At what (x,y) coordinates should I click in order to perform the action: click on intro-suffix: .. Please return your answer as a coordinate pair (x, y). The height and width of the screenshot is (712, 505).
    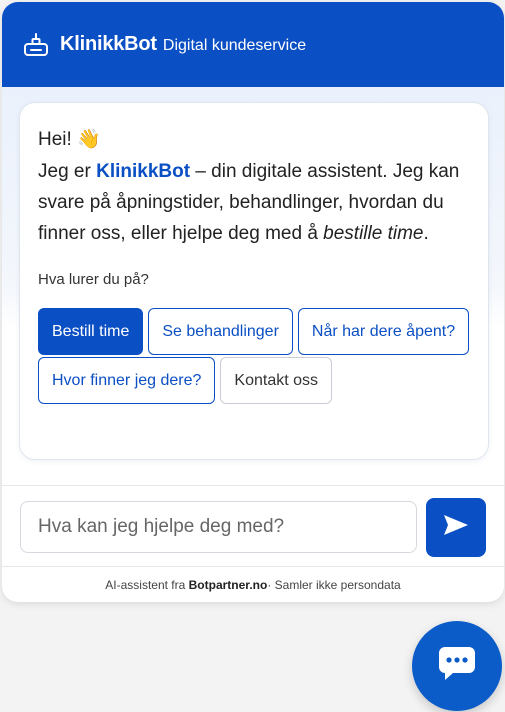
    Looking at the image, I should click on (426, 233).